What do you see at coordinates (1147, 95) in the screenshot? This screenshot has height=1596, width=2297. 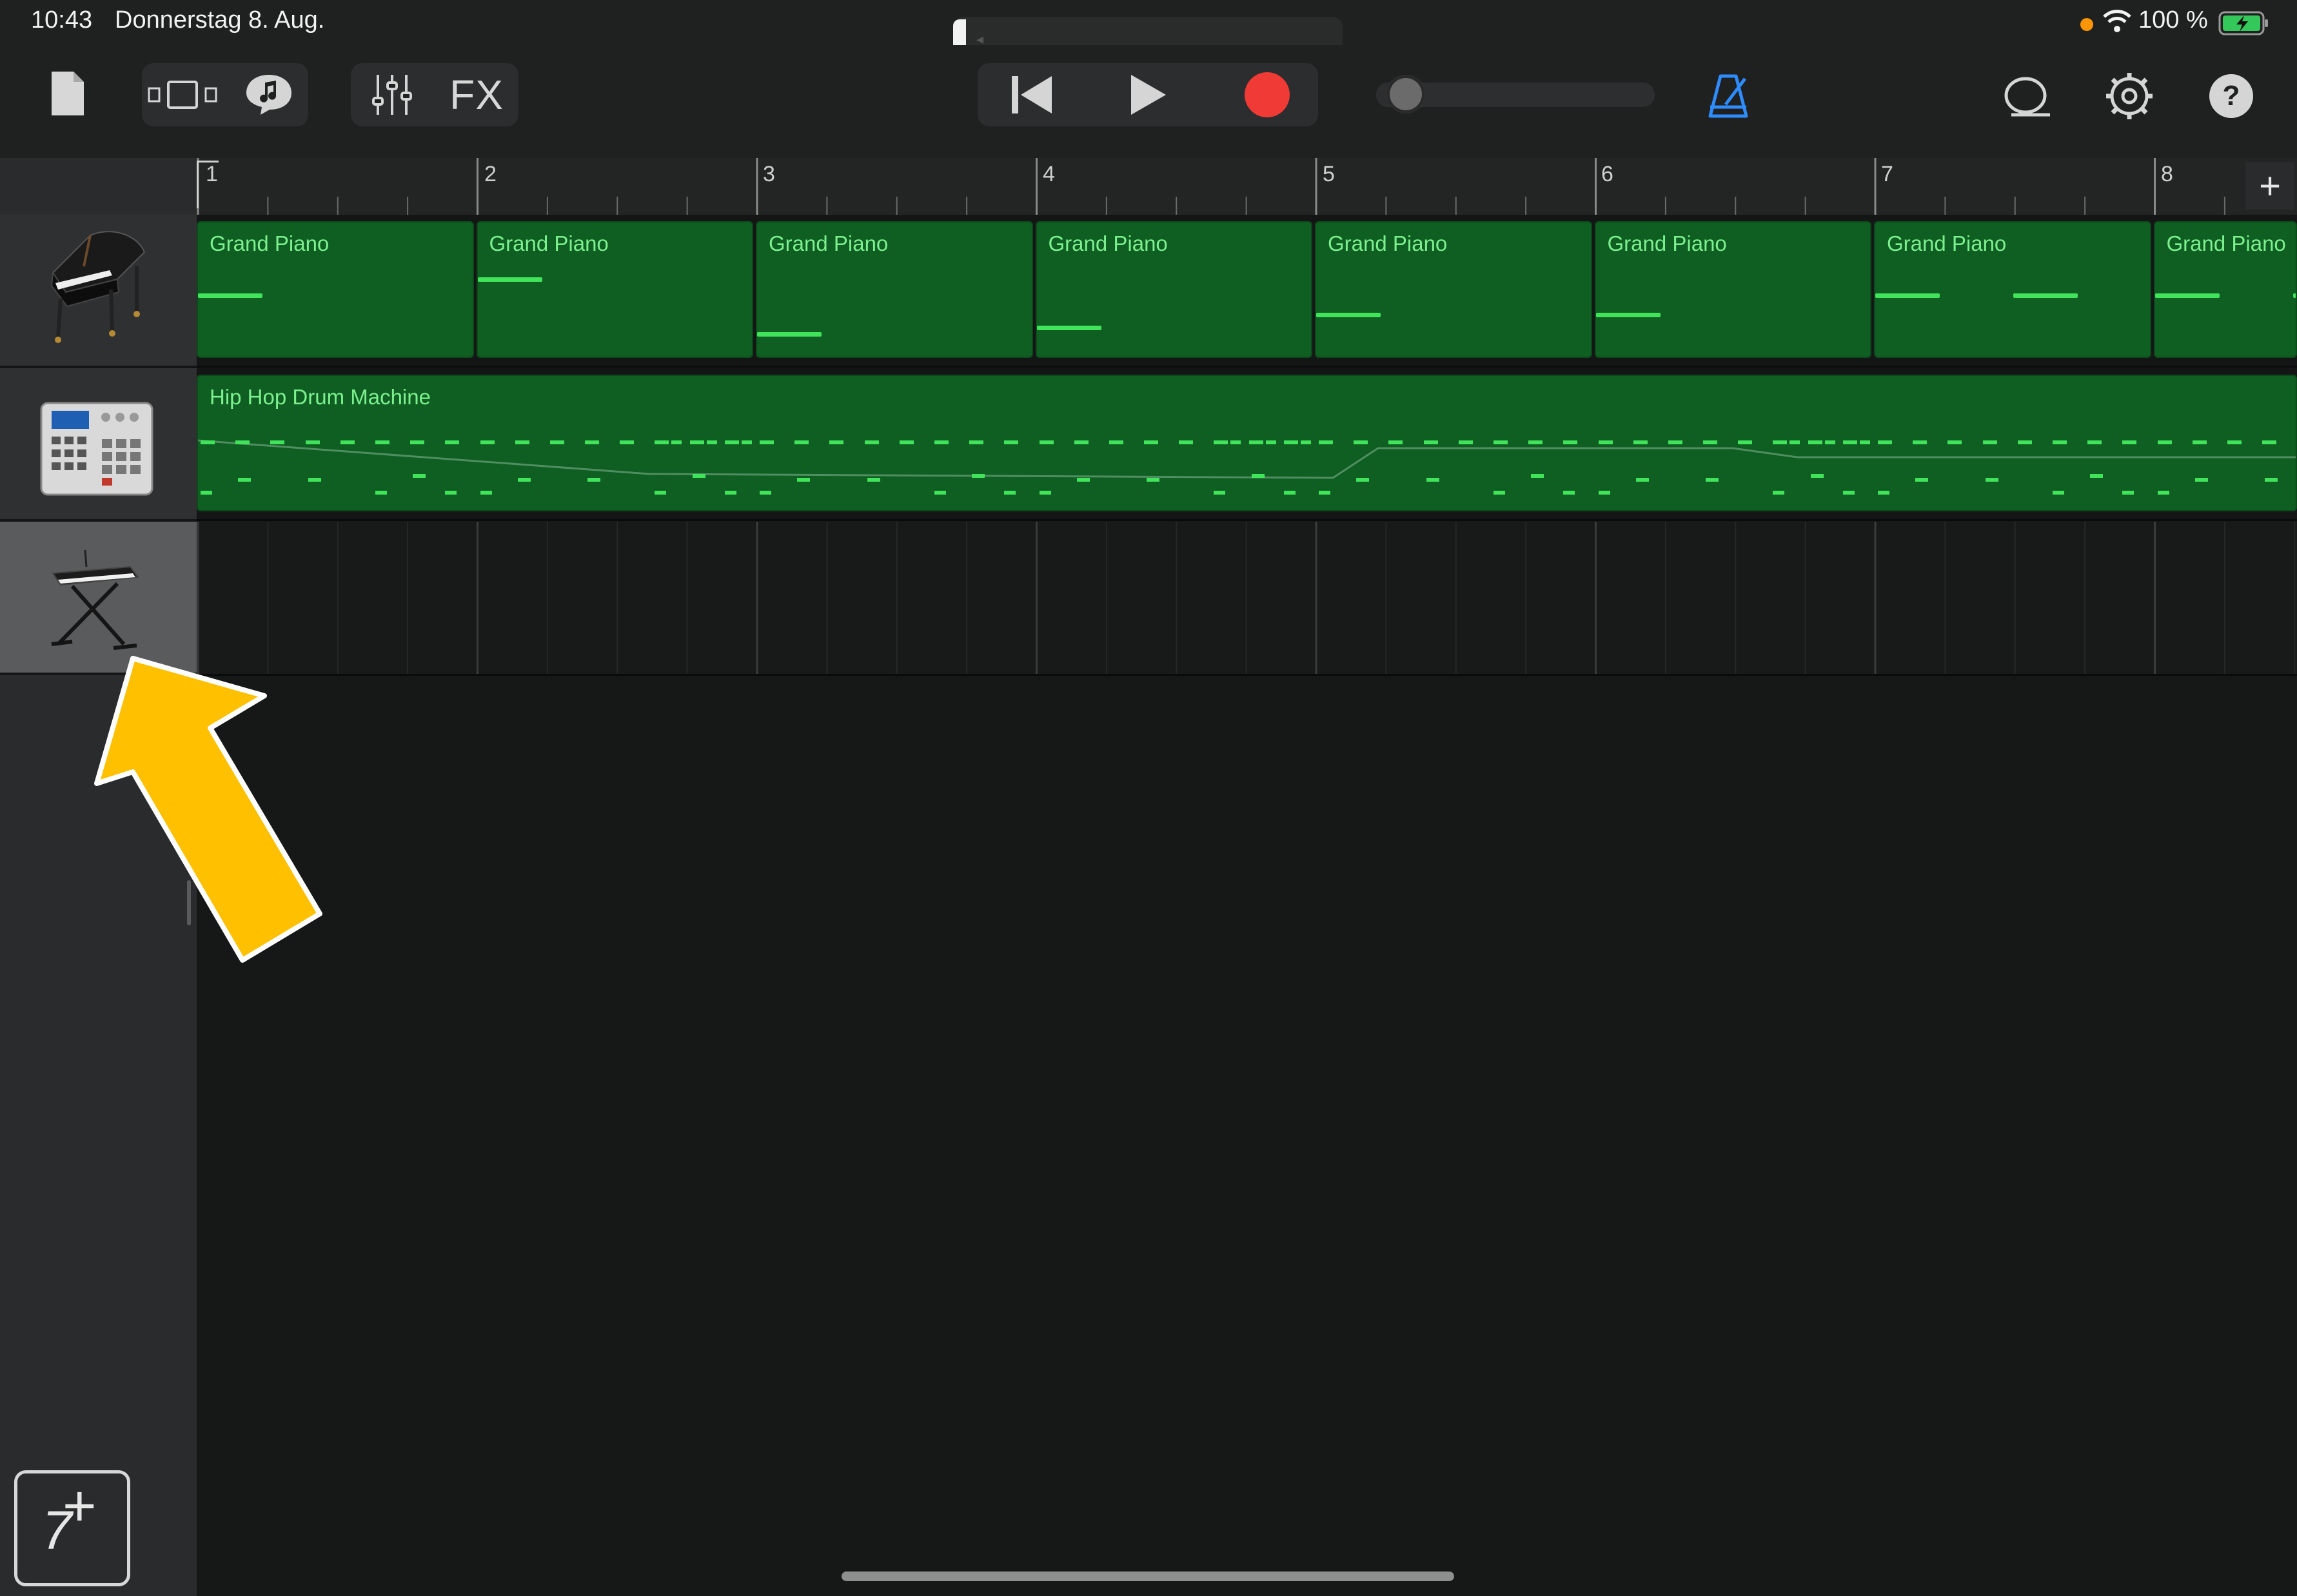 I see `play-icon` at bounding box center [1147, 95].